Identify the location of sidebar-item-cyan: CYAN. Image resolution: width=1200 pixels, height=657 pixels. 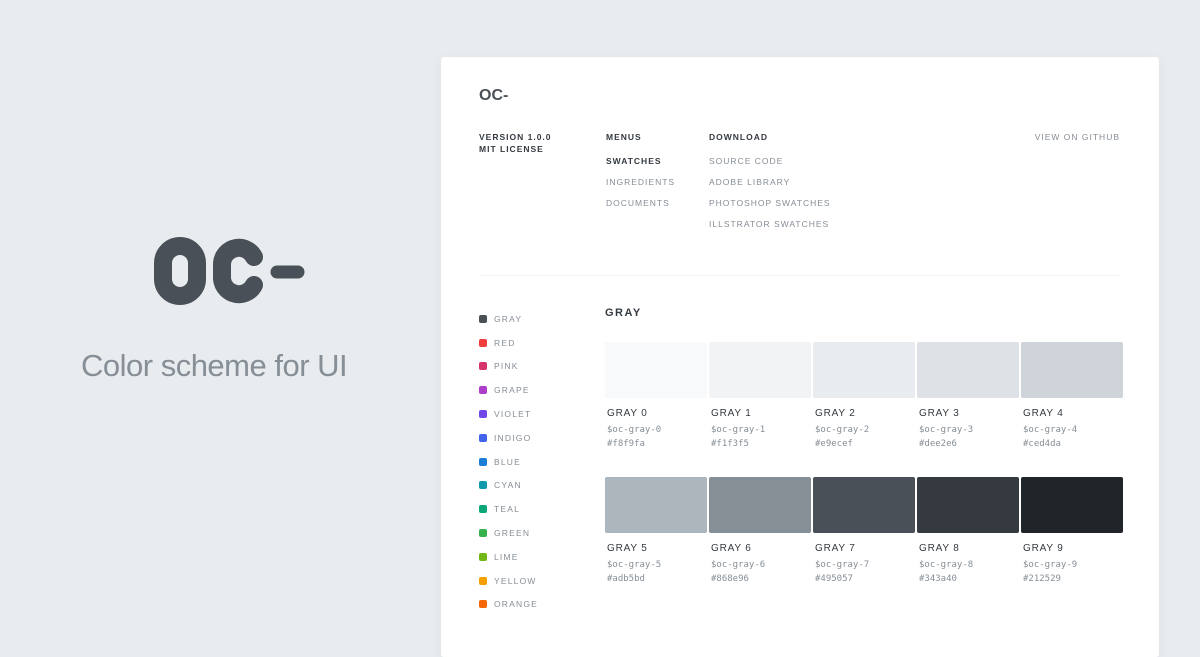
(508, 486).